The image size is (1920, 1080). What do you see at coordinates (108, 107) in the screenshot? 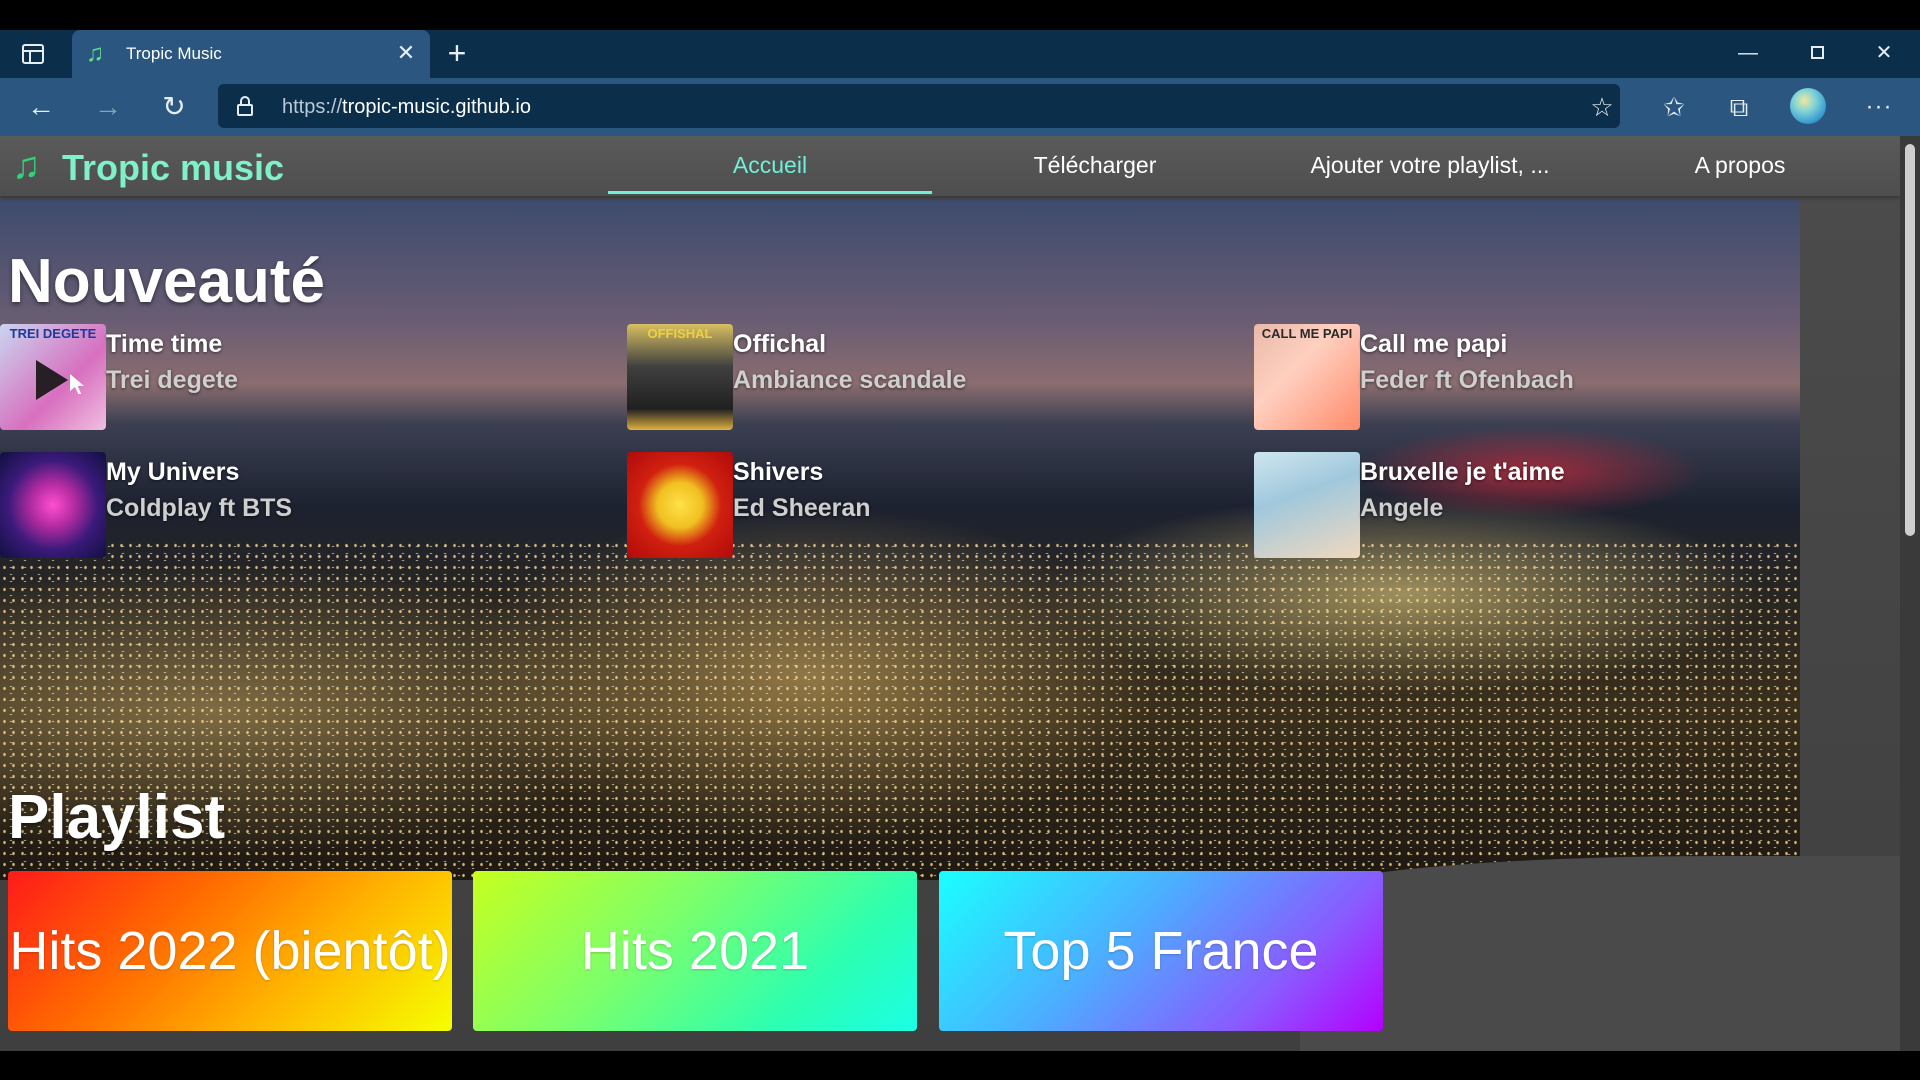
I see `forward-arrow-icon: →` at bounding box center [108, 107].